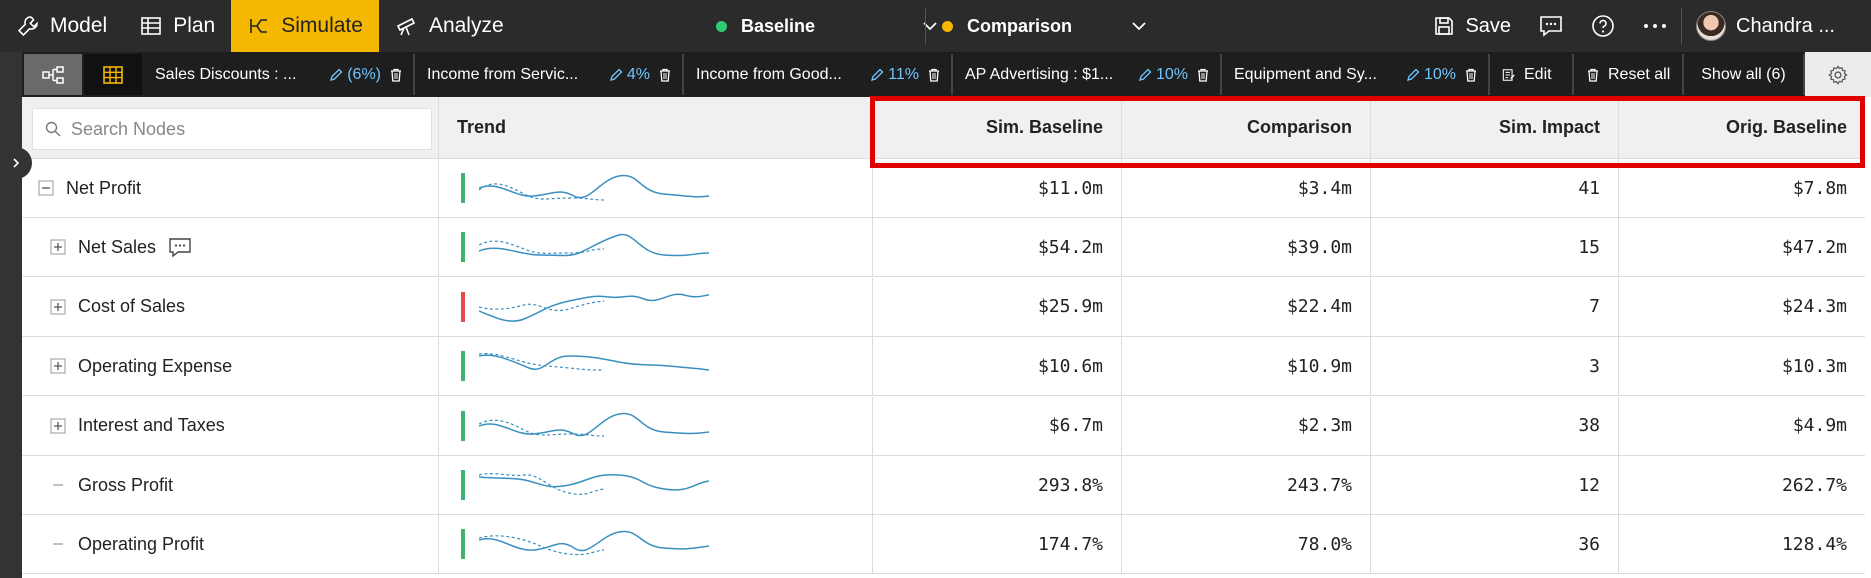 The height and width of the screenshot is (578, 1871). Describe the element at coordinates (244, 485) in the screenshot. I see `node-name-cell: Gross Profit` at that location.